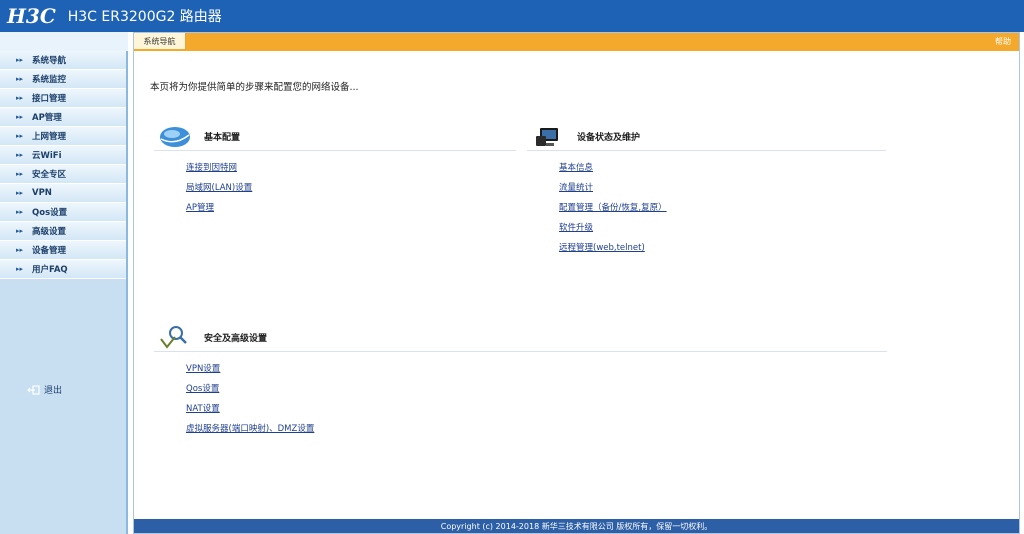  I want to click on link-list: 连接到因特网 局域网(LAN)设置 AP管理, so click(351, 187).